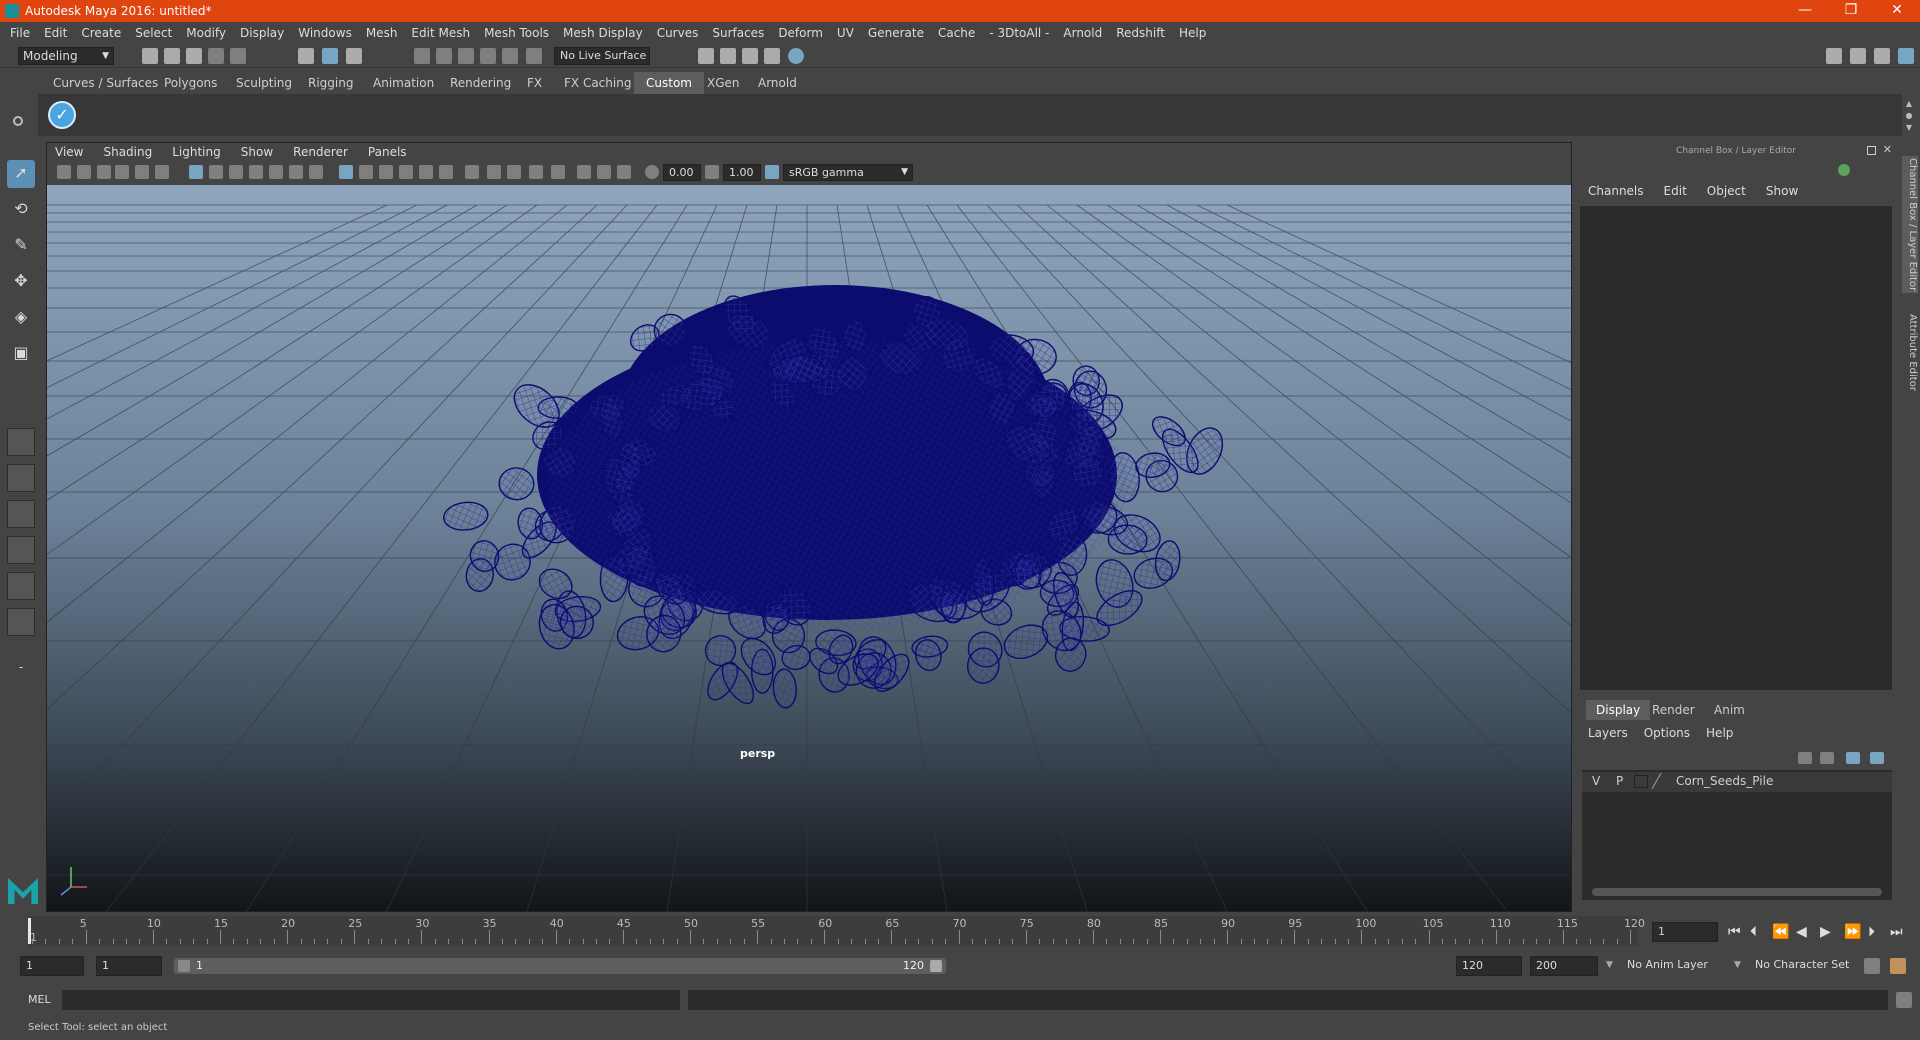 This screenshot has width=1920, height=1040. Describe the element at coordinates (21, 174) in the screenshot. I see `select-tool-icon: ➚` at that location.